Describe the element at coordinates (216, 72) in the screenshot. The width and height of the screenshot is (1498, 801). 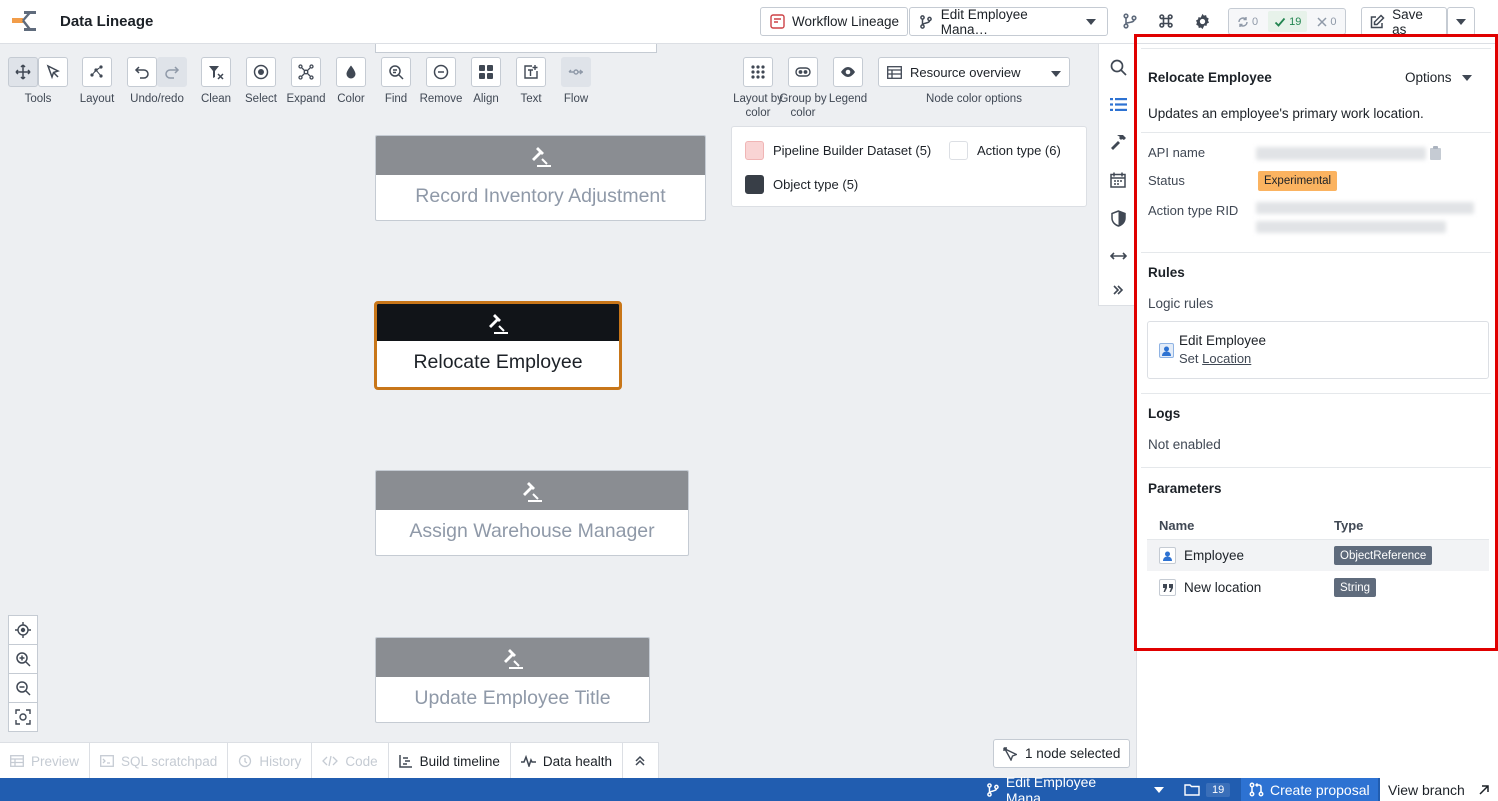
I see `clean-button` at that location.